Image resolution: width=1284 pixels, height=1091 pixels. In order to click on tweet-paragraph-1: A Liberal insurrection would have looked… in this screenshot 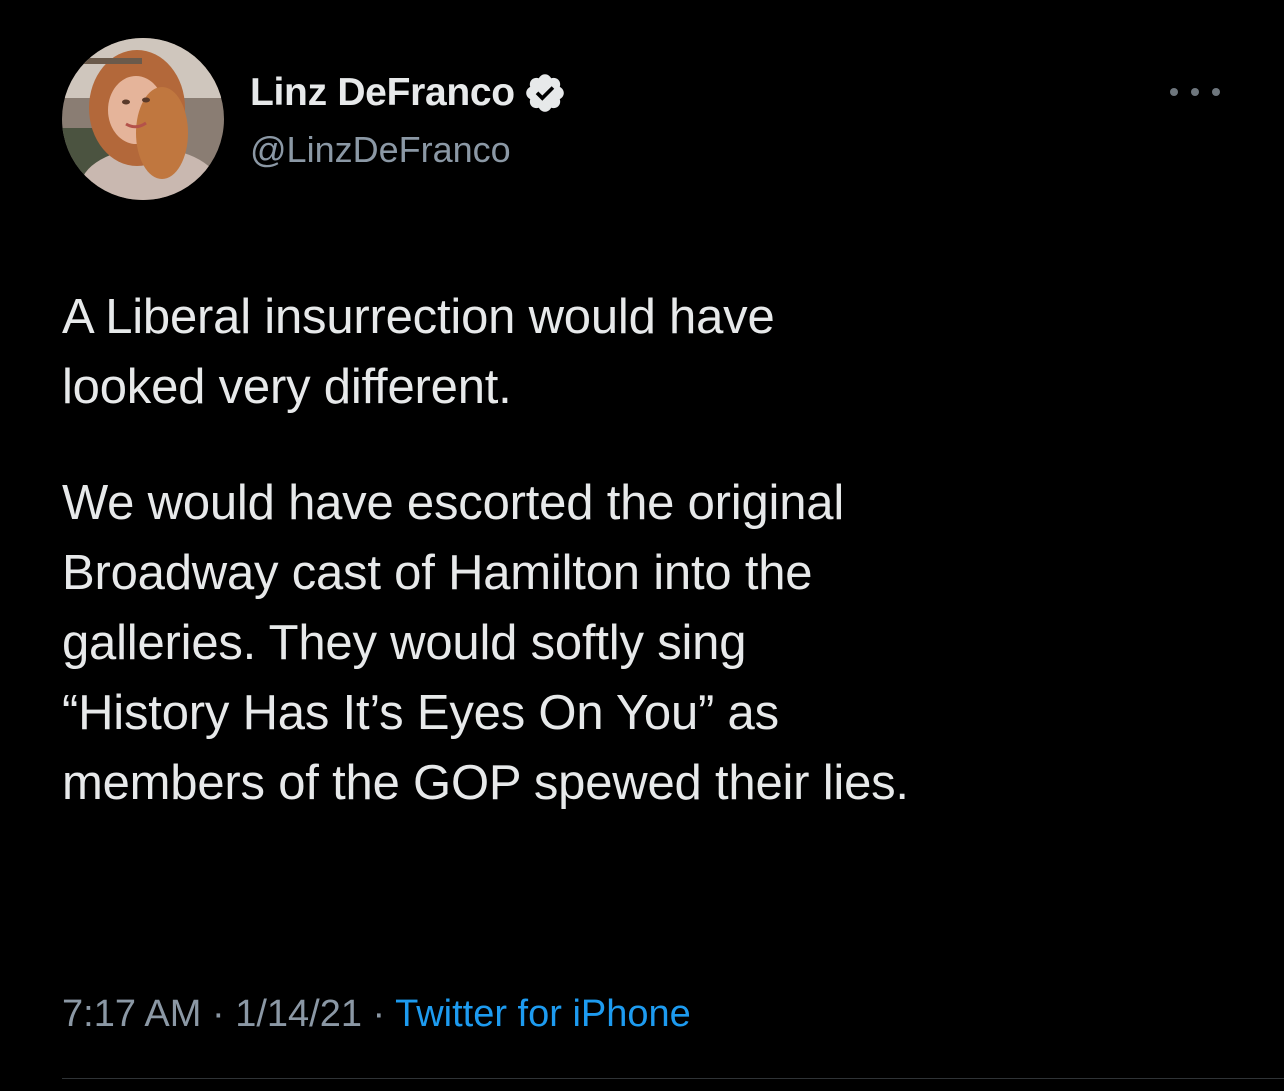, I will do `click(418, 352)`.